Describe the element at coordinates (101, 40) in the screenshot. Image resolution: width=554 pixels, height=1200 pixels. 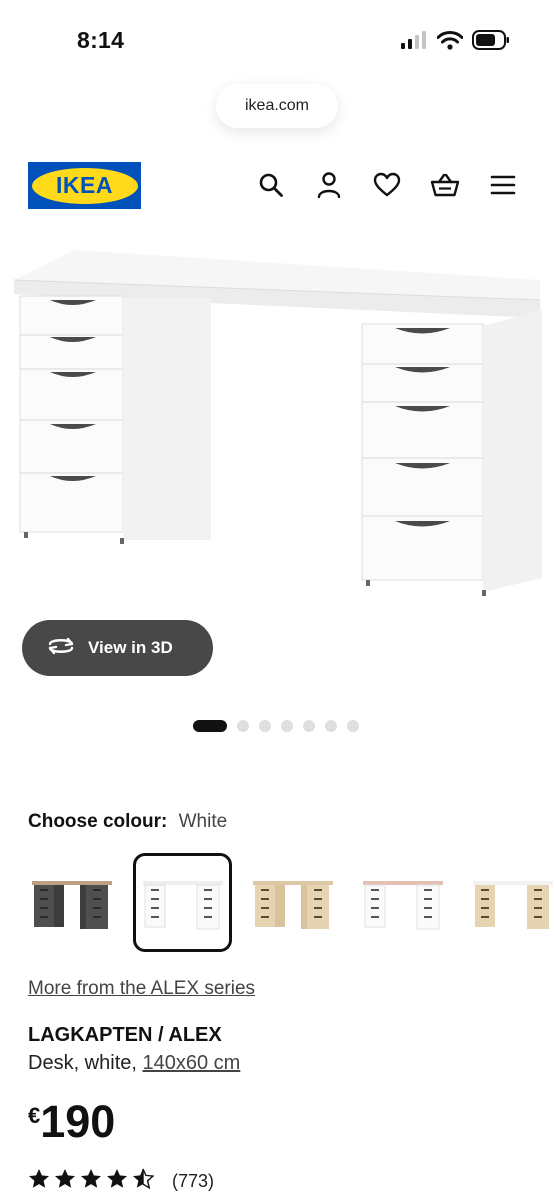
I see `status-time: 8:14` at that location.